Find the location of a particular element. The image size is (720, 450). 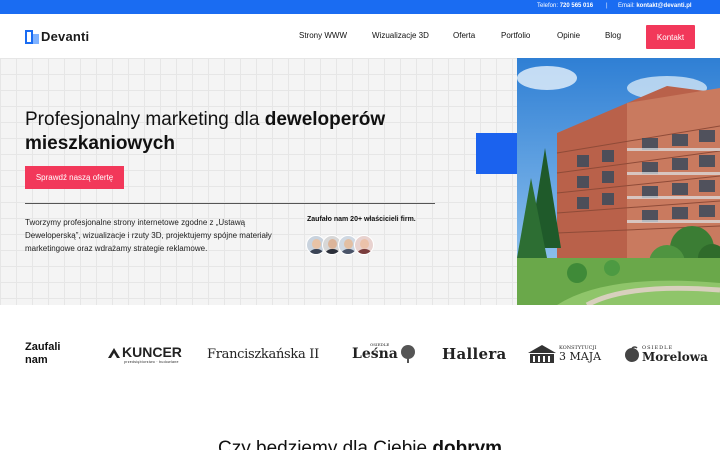

logo: Devanti is located at coordinates (57, 36).